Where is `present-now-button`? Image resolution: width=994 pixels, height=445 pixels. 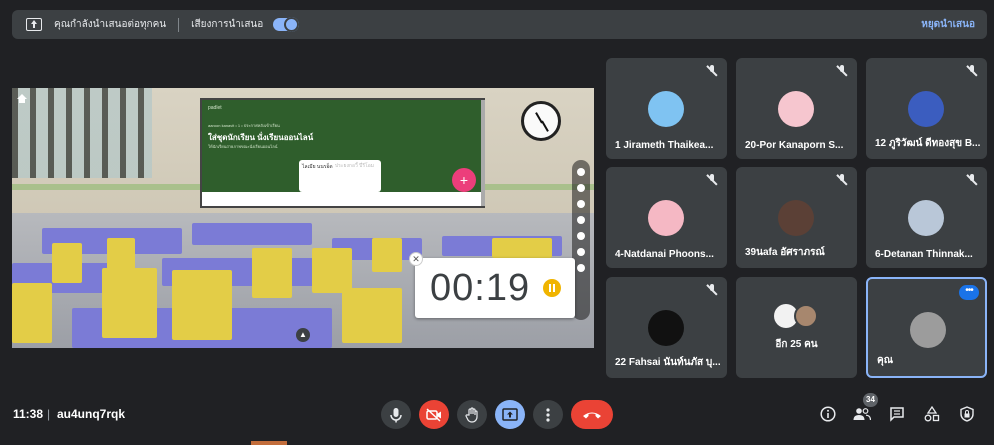 present-now-button is located at coordinates (510, 414).